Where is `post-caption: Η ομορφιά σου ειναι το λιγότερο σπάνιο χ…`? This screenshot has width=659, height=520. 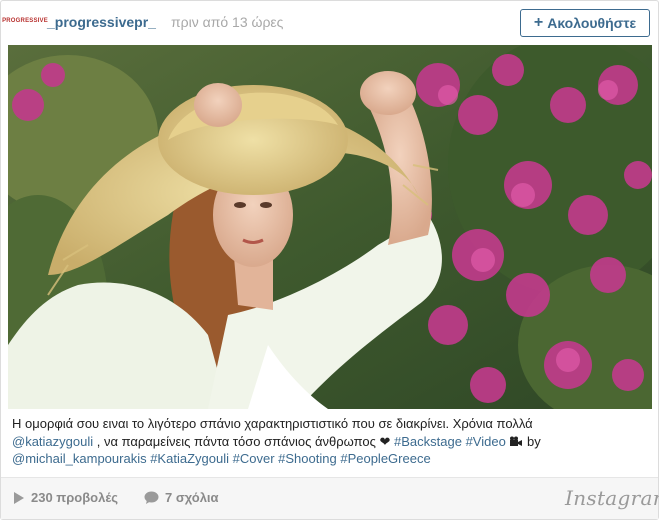 post-caption: Η ομορφιά σου ειναι το λιγότερο σπάνιο χ… is located at coordinates (327, 441).